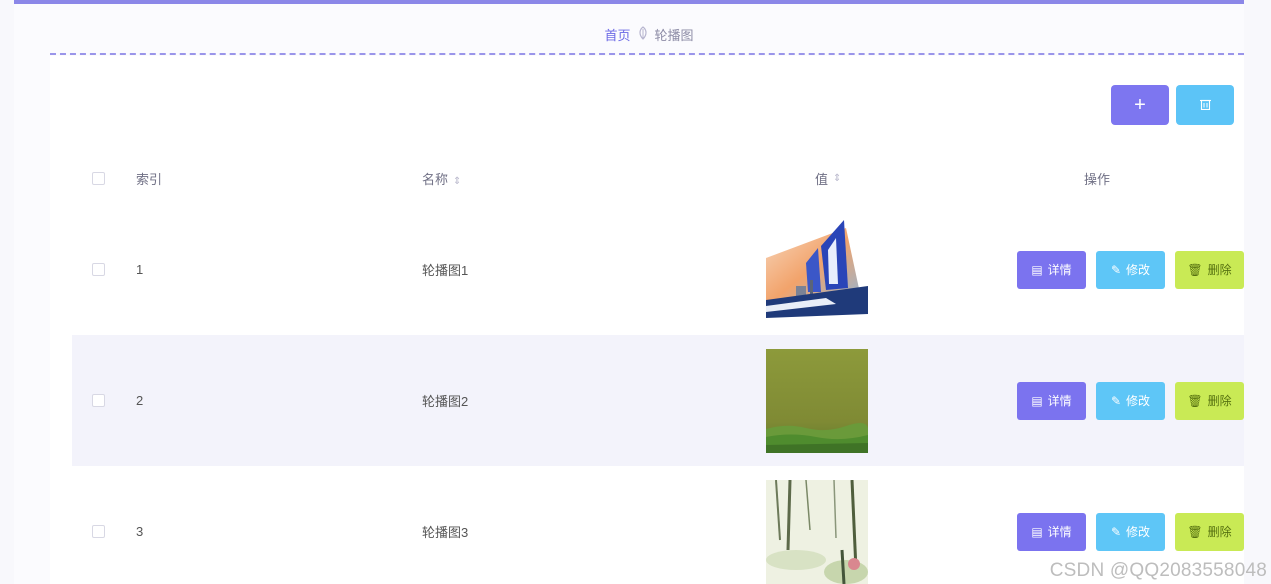 The height and width of the screenshot is (584, 1271). What do you see at coordinates (674, 35) in the screenshot?
I see `breadcrumb-current: 轮播图` at bounding box center [674, 35].